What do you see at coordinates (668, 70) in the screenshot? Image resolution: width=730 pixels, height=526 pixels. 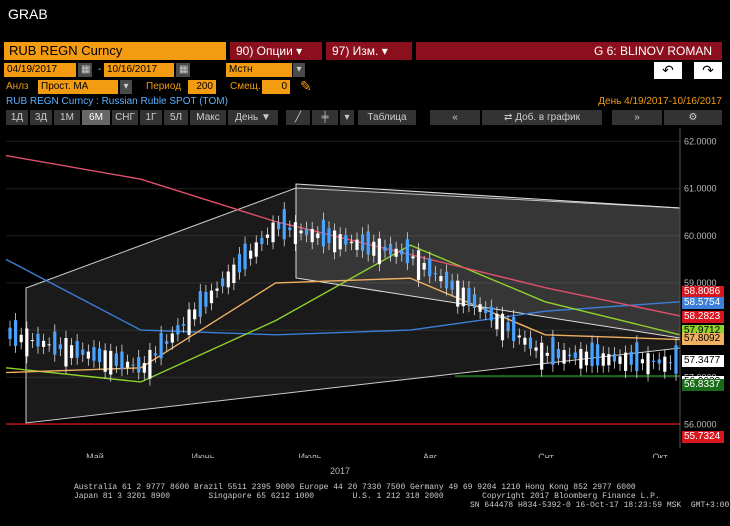 I see `undo-icon: ↶` at bounding box center [668, 70].